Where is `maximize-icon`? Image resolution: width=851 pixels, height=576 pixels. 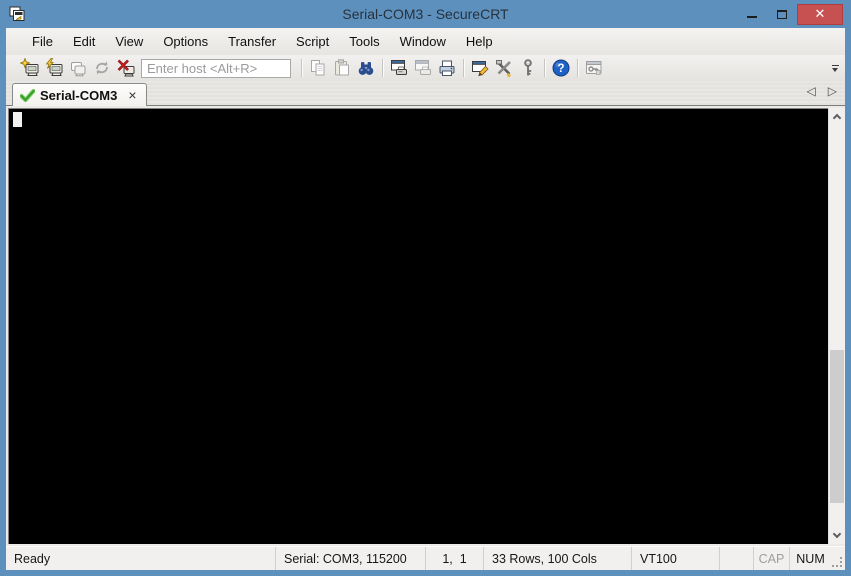
maximize-icon is located at coordinates (782, 14).